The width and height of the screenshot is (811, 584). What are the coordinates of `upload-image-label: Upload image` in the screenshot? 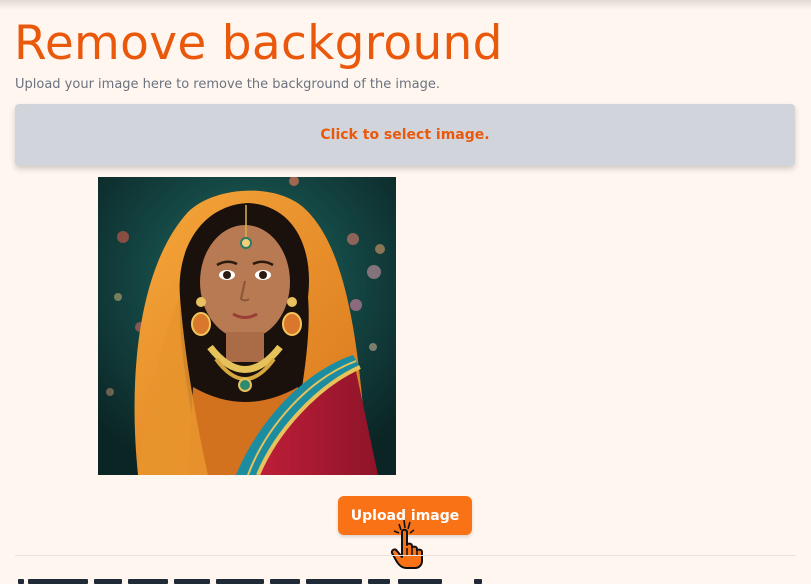 It's located at (405, 515).